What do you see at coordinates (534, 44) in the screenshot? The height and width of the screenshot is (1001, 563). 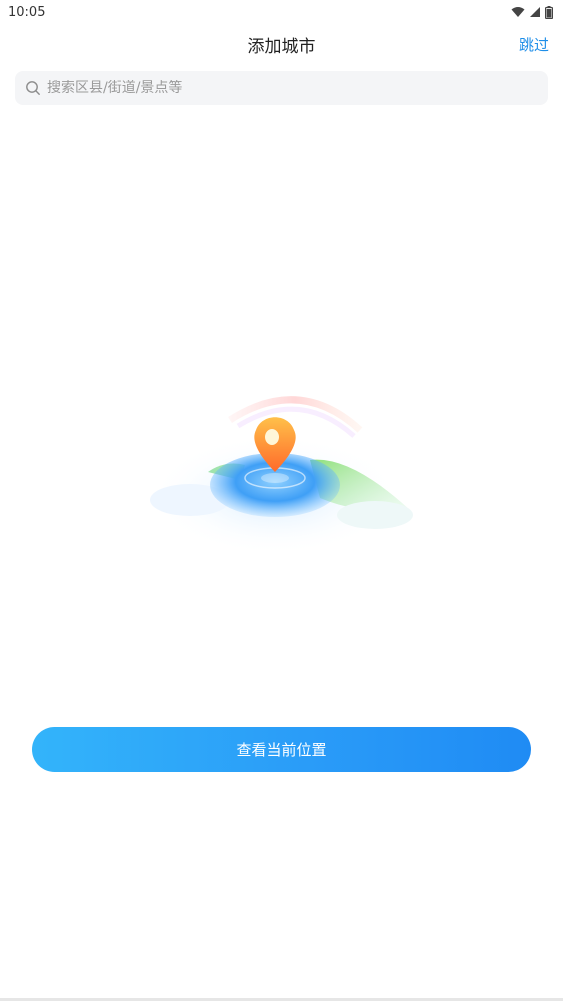 I see `skip-button: 跳过` at bounding box center [534, 44].